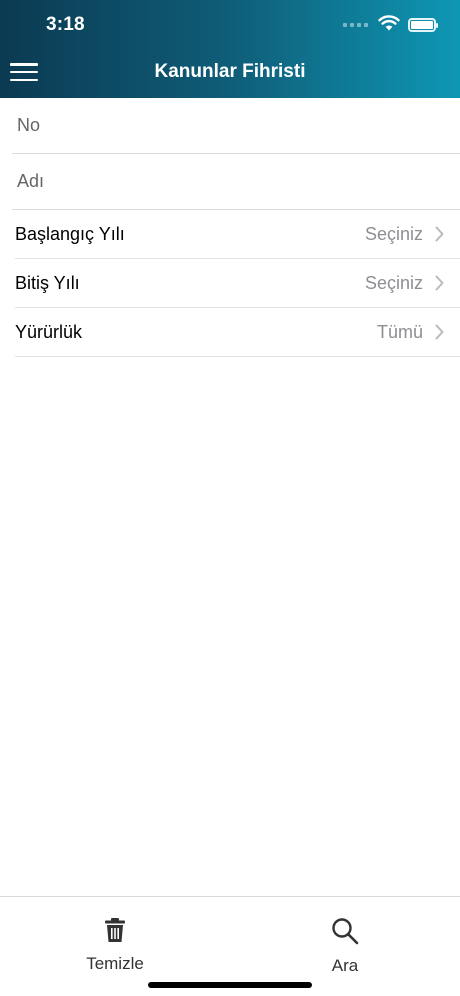 This screenshot has width=460, height=996. I want to click on name-input, so click(238, 181).